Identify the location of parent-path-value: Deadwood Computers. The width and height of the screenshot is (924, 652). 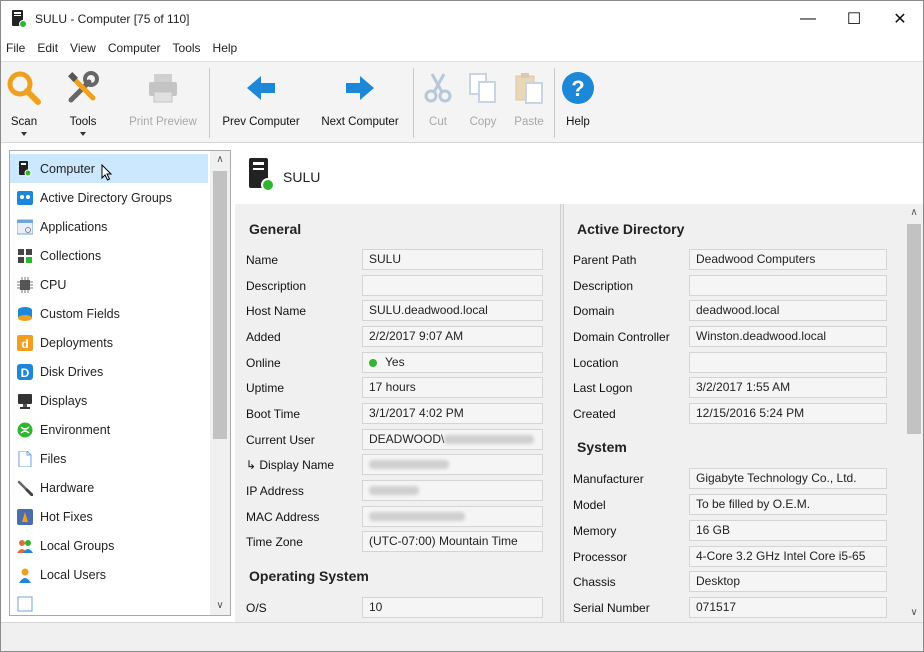
(788, 259).